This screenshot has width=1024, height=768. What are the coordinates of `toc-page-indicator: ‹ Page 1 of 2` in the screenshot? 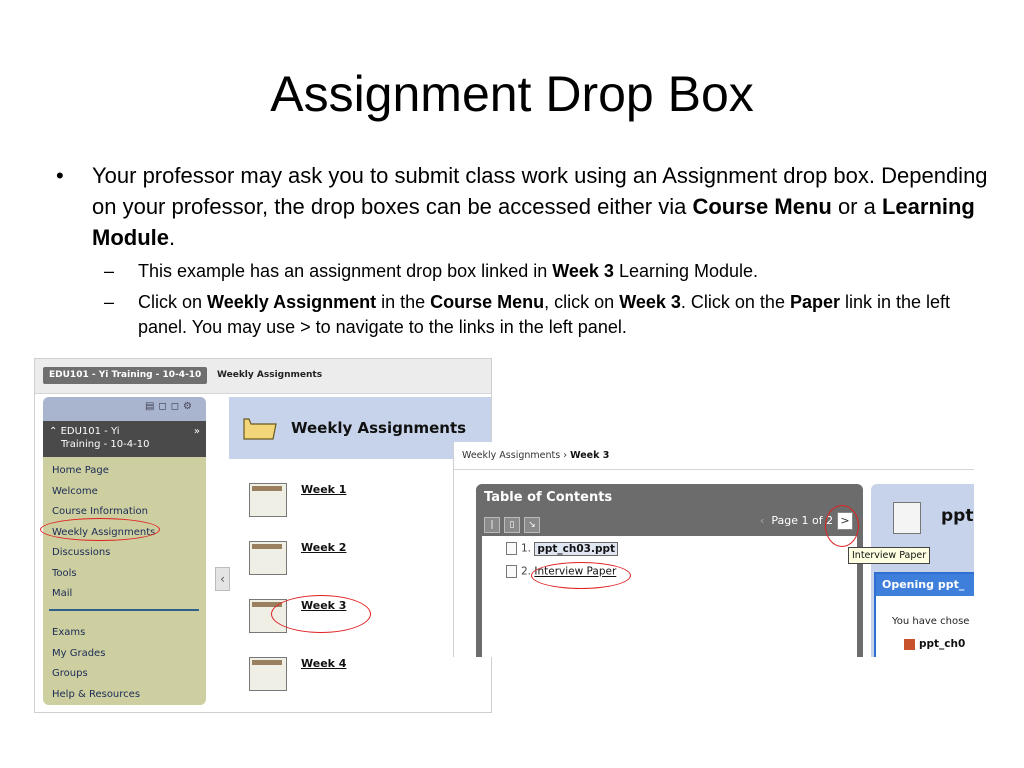 It's located at (796, 520).